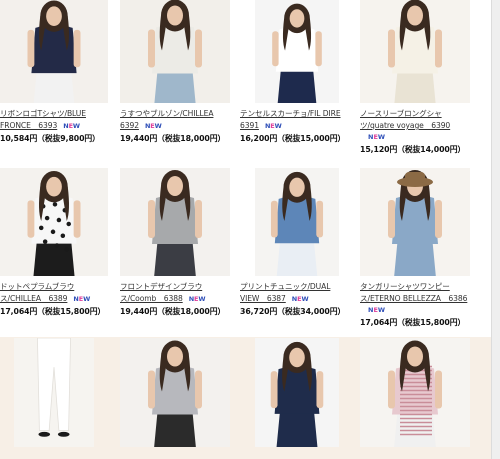 Image resolution: width=500 pixels, height=459 pixels. What do you see at coordinates (163, 298) in the screenshot?
I see `product-name-line: ス/Coomb 6388 NEW` at bounding box center [163, 298].